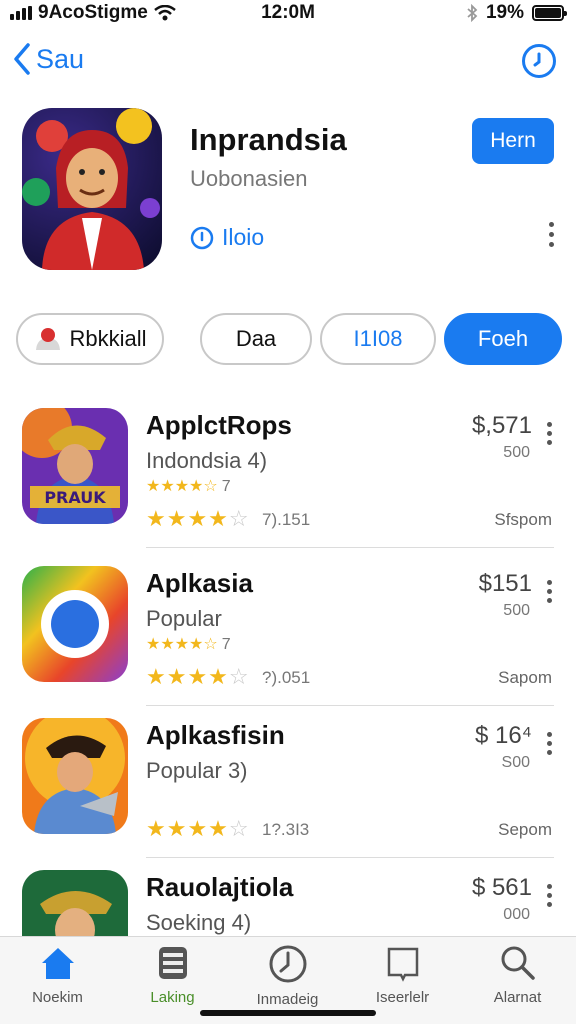  I want to click on tab-list: Laking, so click(172, 974).